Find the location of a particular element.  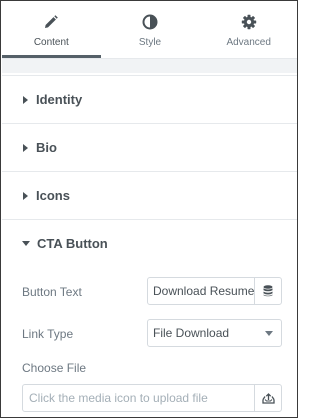

section-bio-title: Bio is located at coordinates (46, 147).